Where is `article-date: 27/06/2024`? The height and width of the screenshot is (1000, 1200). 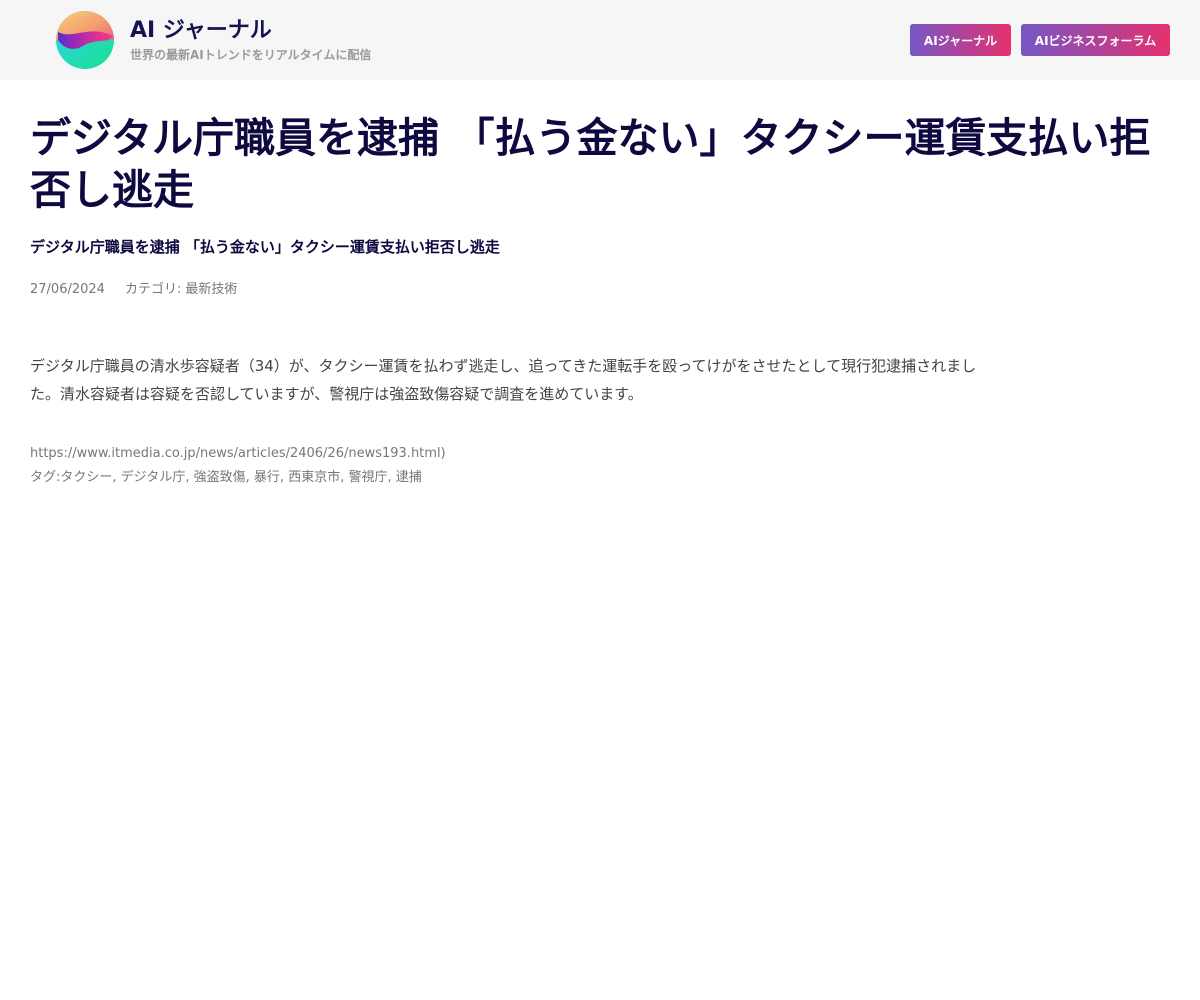 article-date: 27/06/2024 is located at coordinates (67, 289).